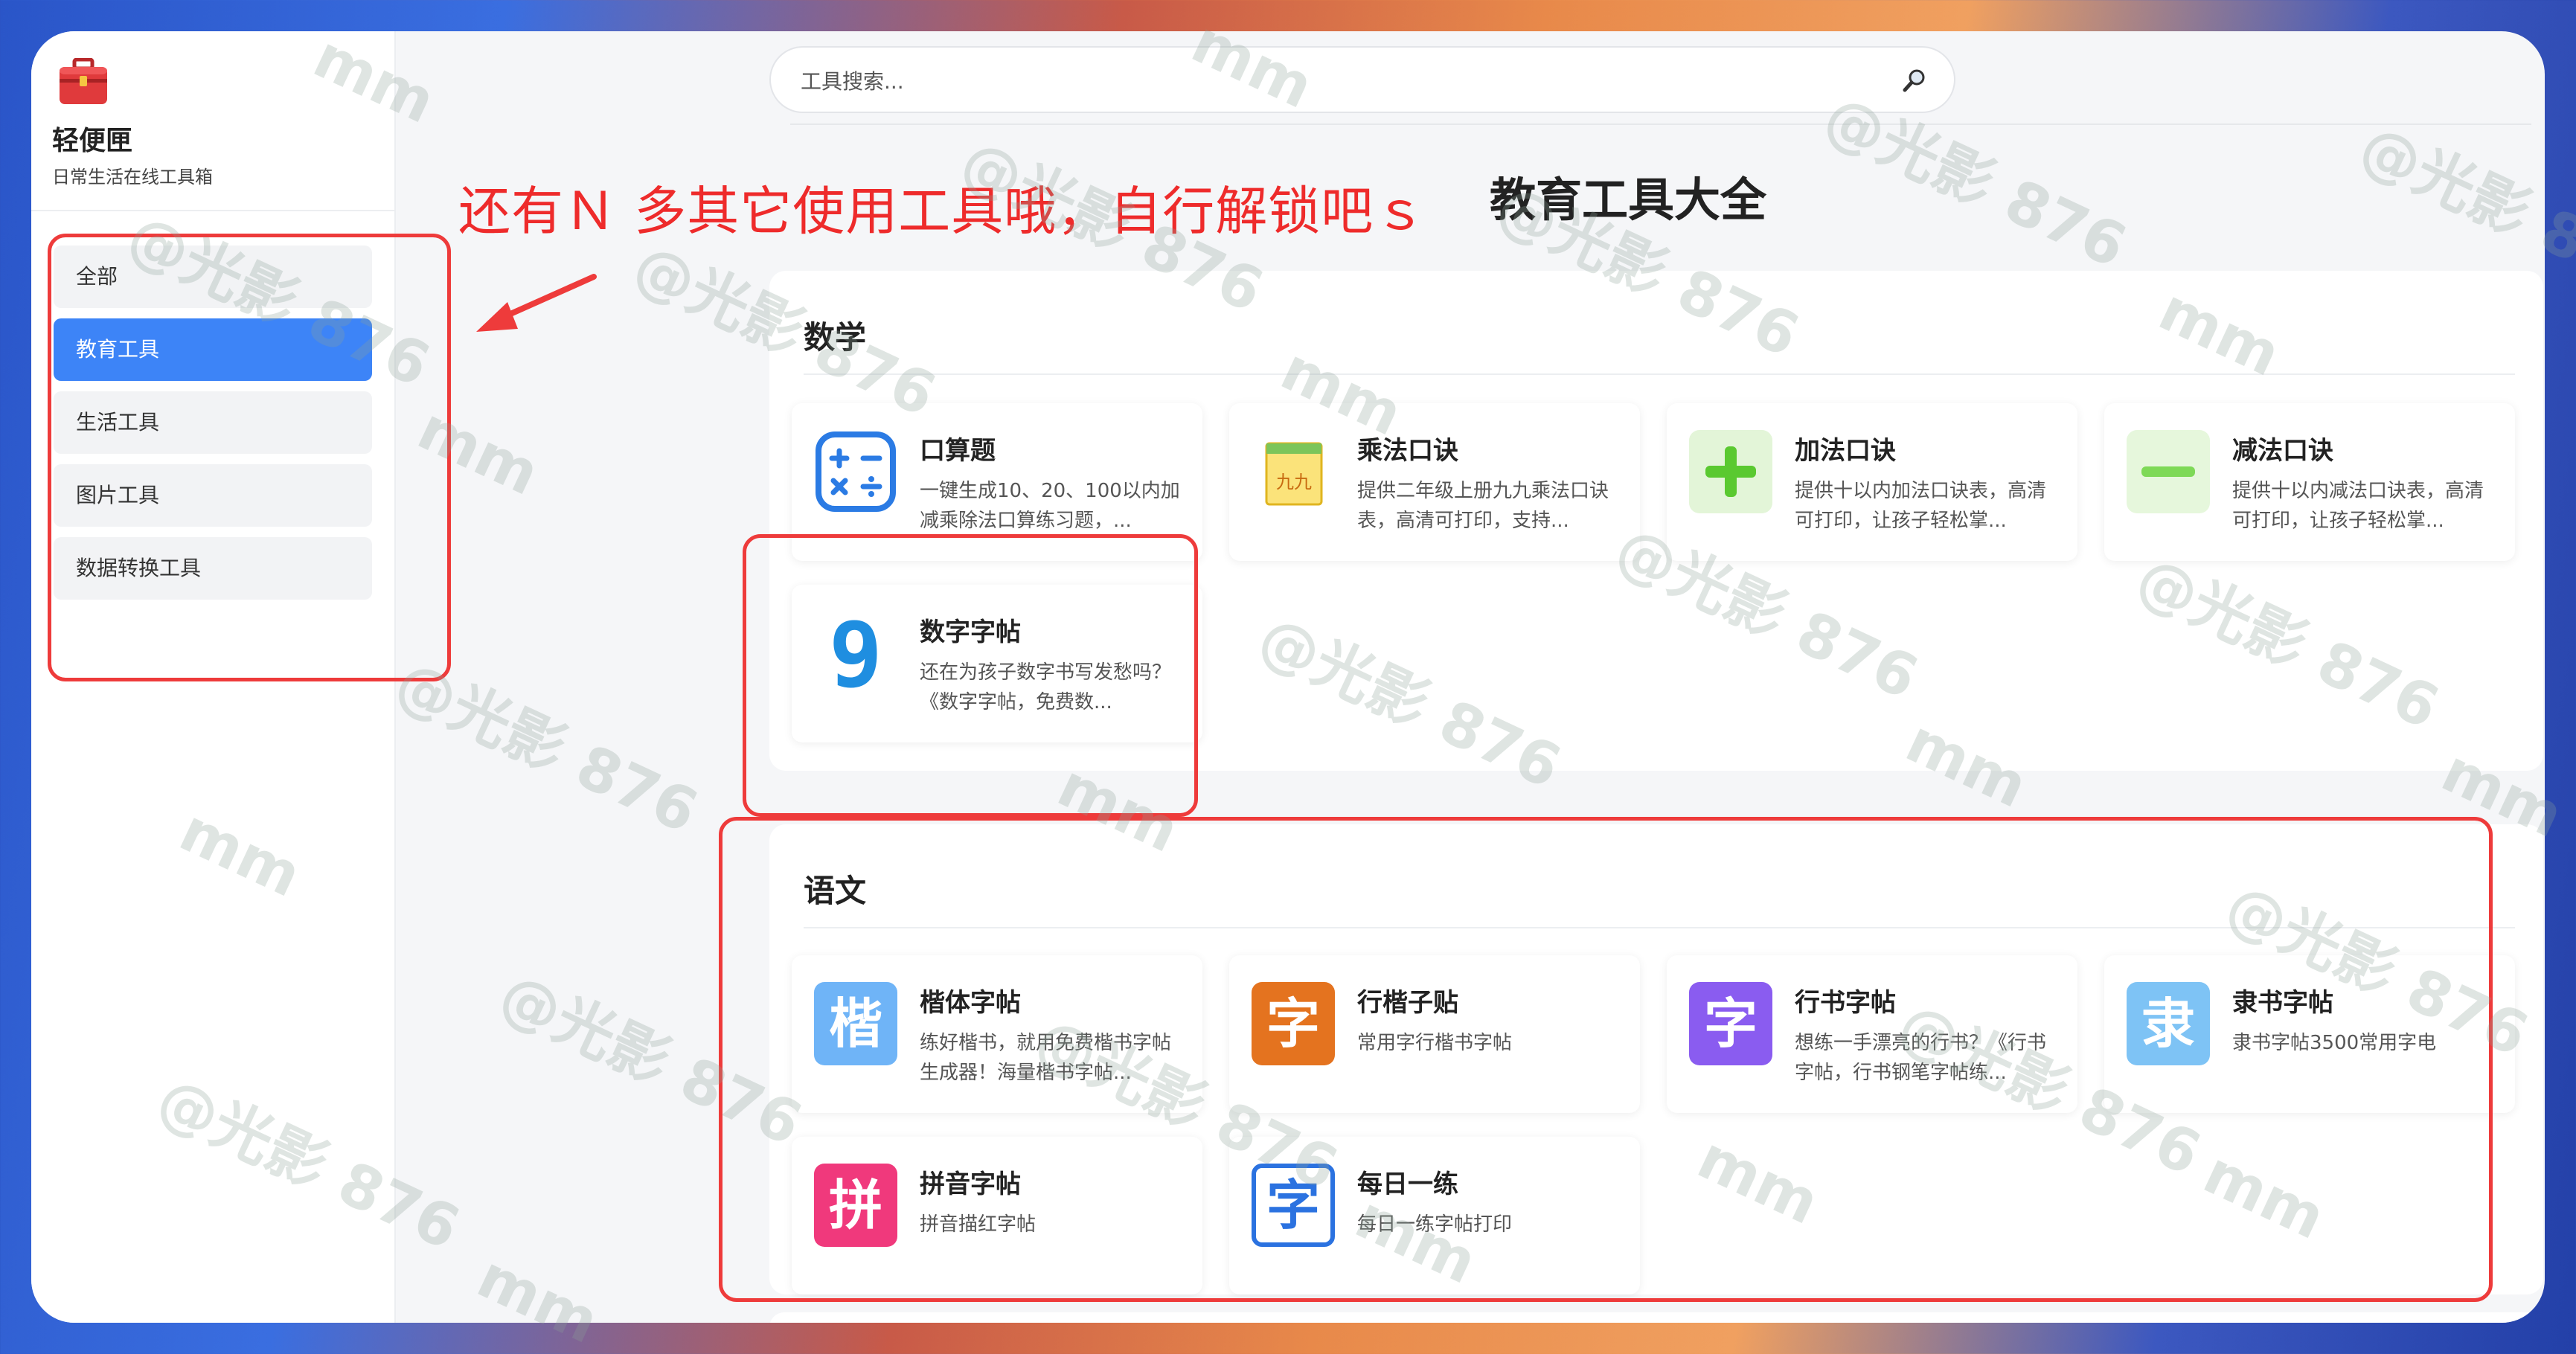  Describe the element at coordinates (213, 568) in the screenshot. I see `nav-item-data-convert: 数据转换工具` at that location.